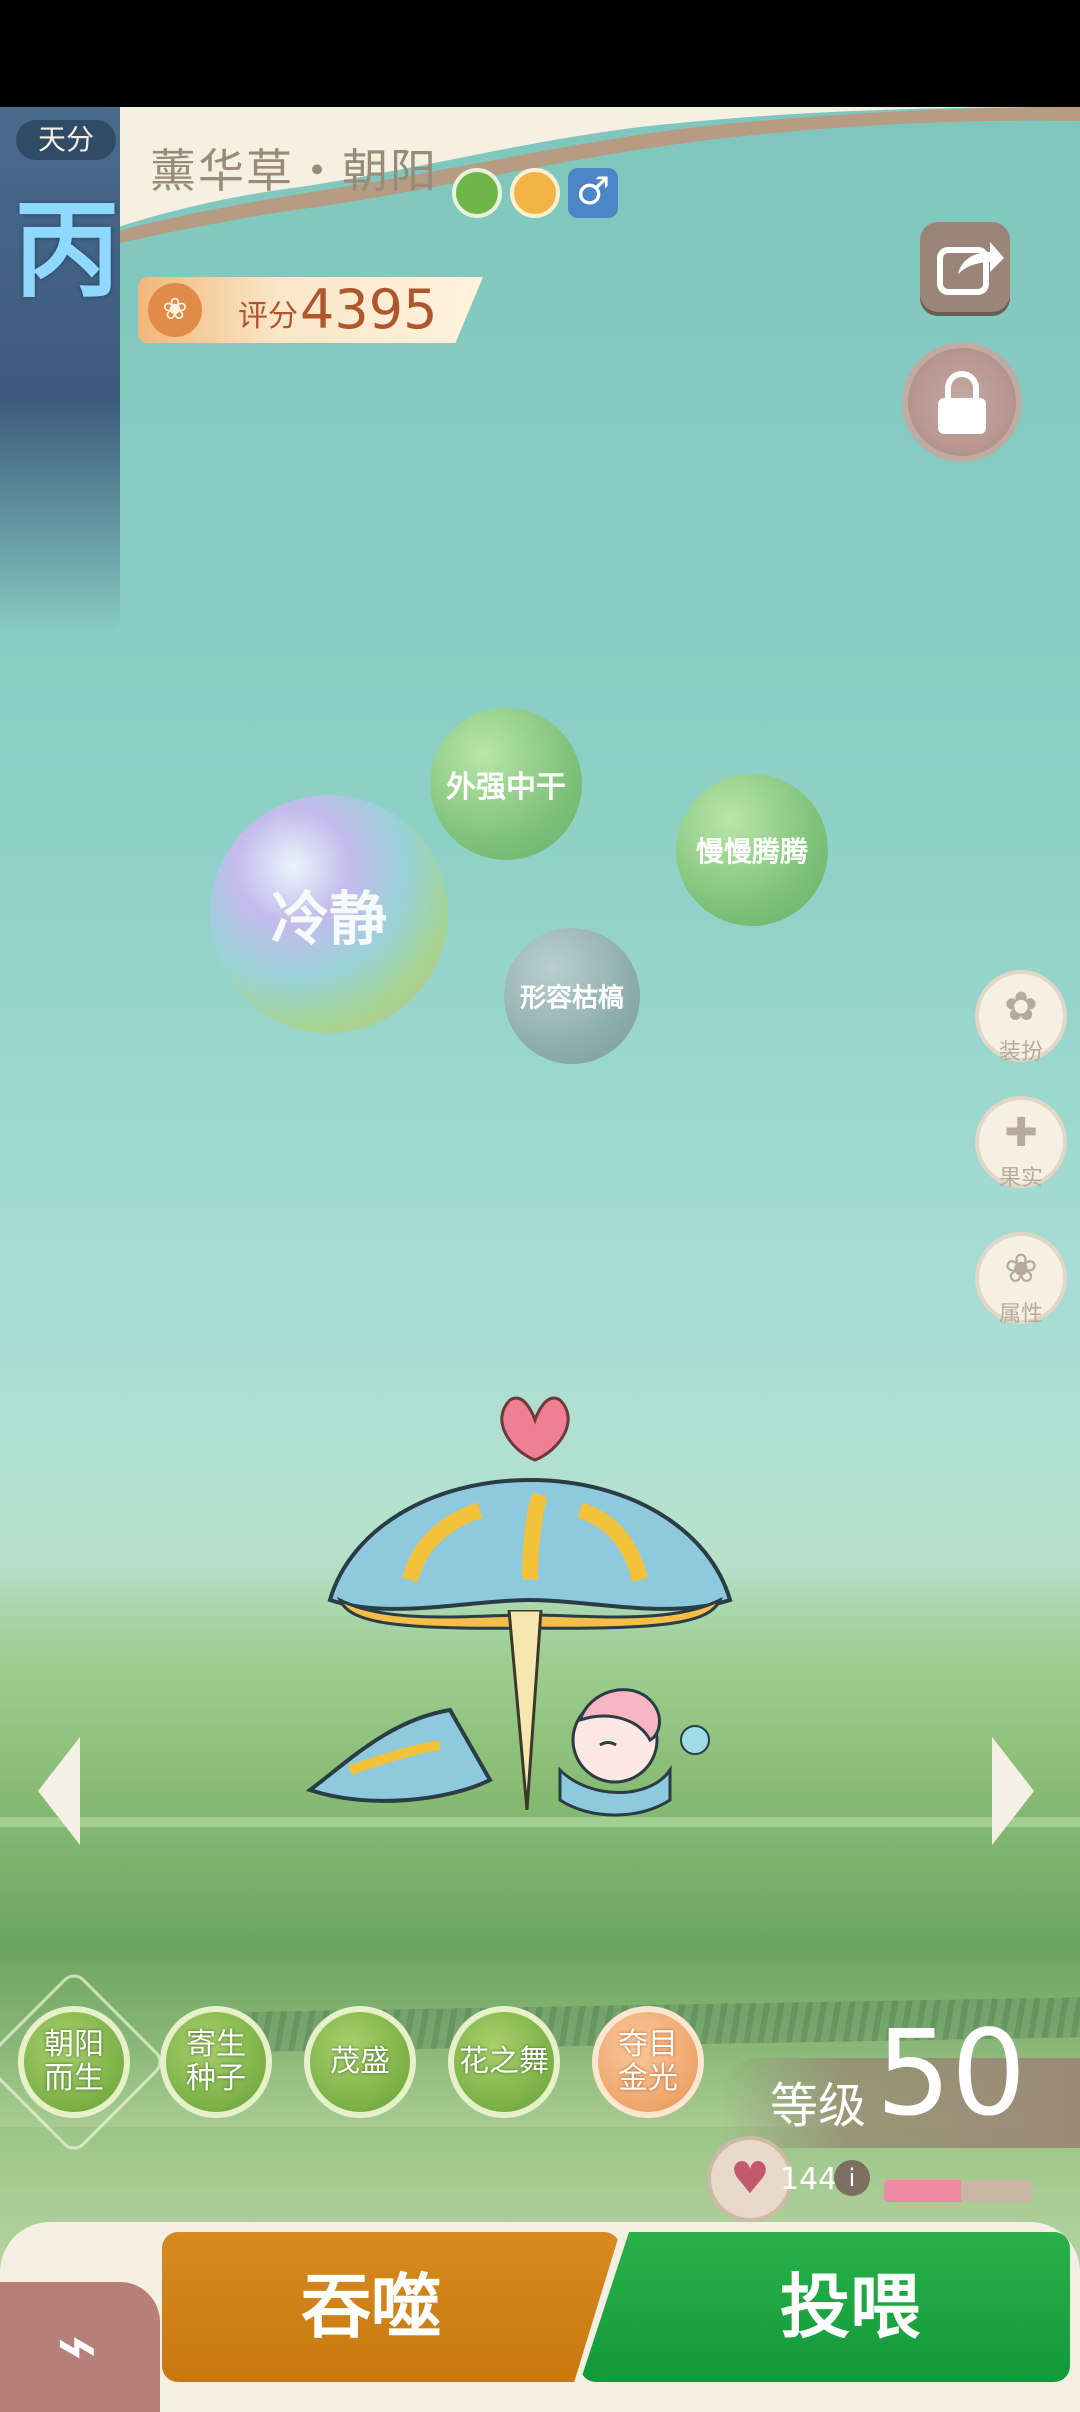 The width and height of the screenshot is (1080, 2412). Describe the element at coordinates (809, 2179) in the screenshot. I see `hp-value: 144` at that location.